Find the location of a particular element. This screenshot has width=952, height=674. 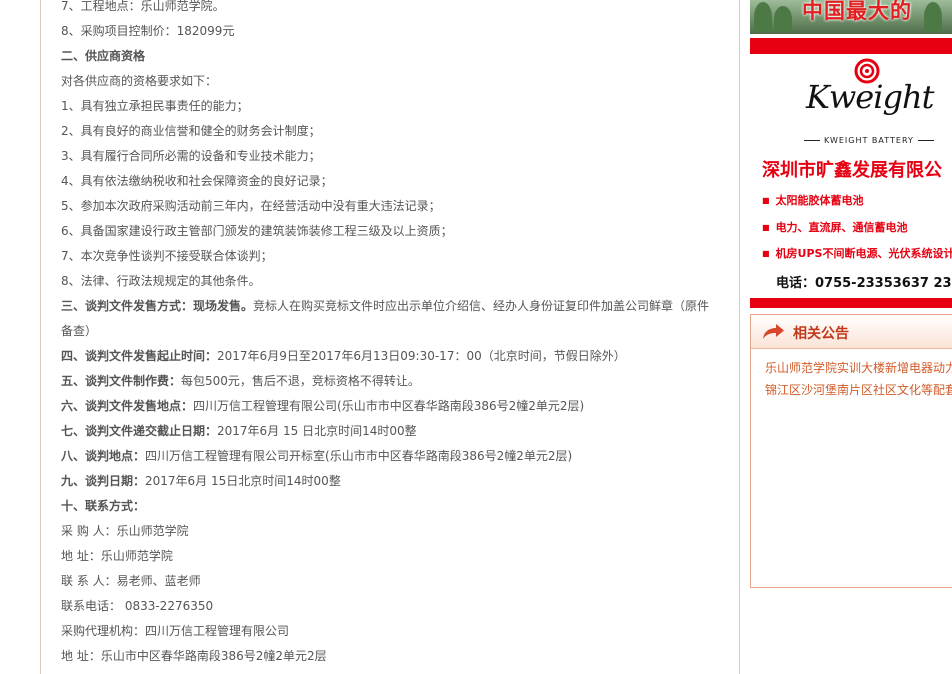

line-text: 2、具有良好的商业信誉和健全的财务会计制度； is located at coordinates (191, 131).